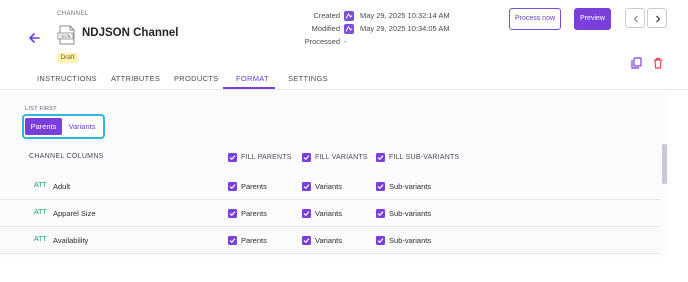  I want to click on json-file-icon: JSON, so click(67, 35).